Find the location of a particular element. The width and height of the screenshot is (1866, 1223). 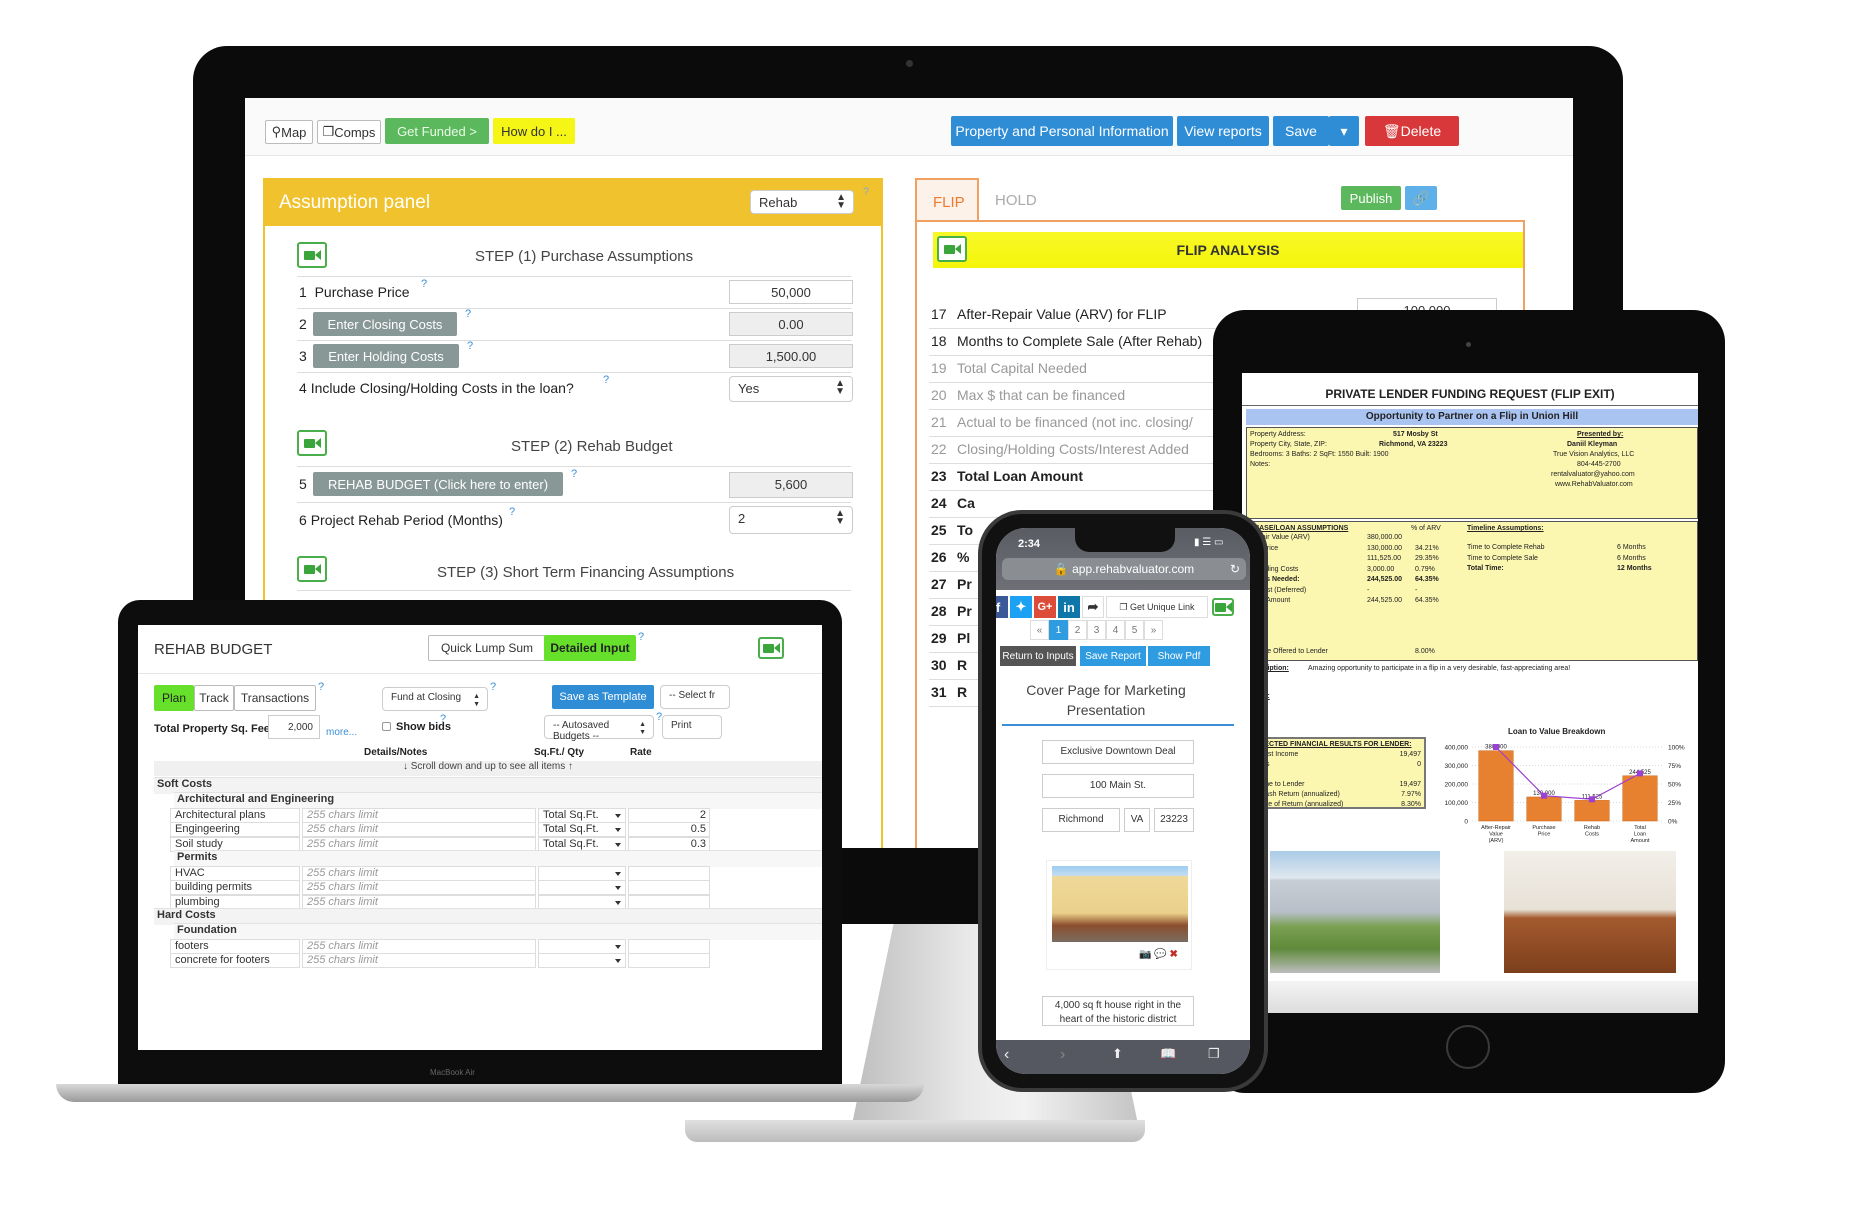

enter-closing-costs-button: Enter Closing Costs is located at coordinates (385, 324).